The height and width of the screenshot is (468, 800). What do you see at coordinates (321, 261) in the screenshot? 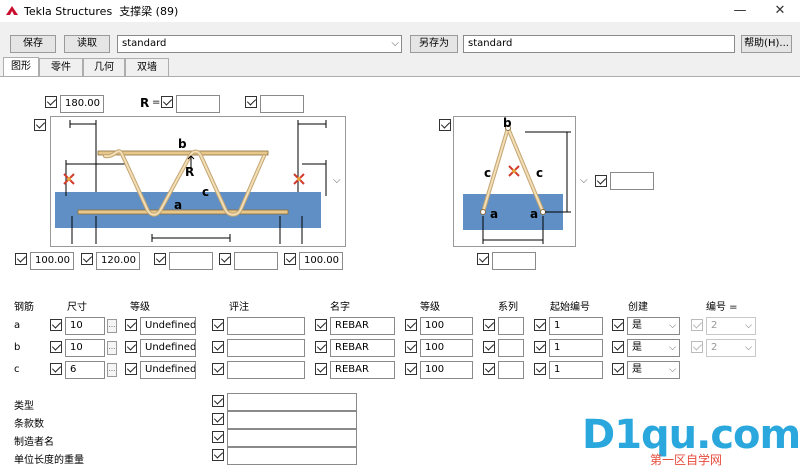
I see `dim-field-5: 100.00` at bounding box center [321, 261].